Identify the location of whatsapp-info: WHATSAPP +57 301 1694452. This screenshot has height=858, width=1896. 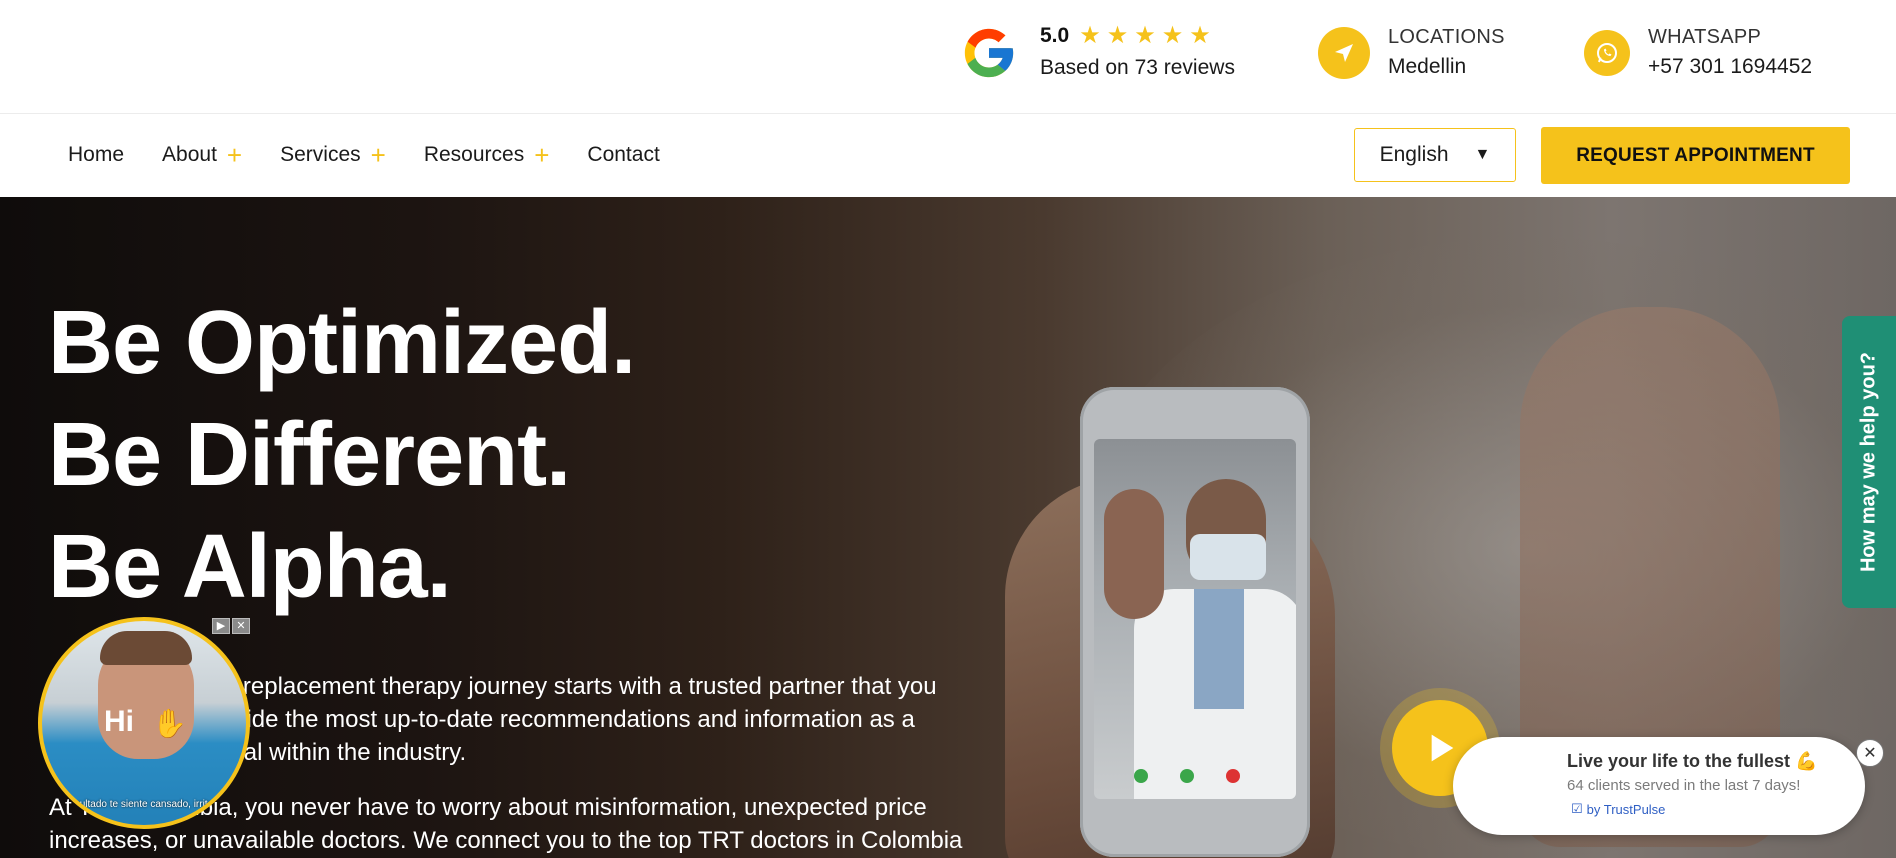
(1698, 52).